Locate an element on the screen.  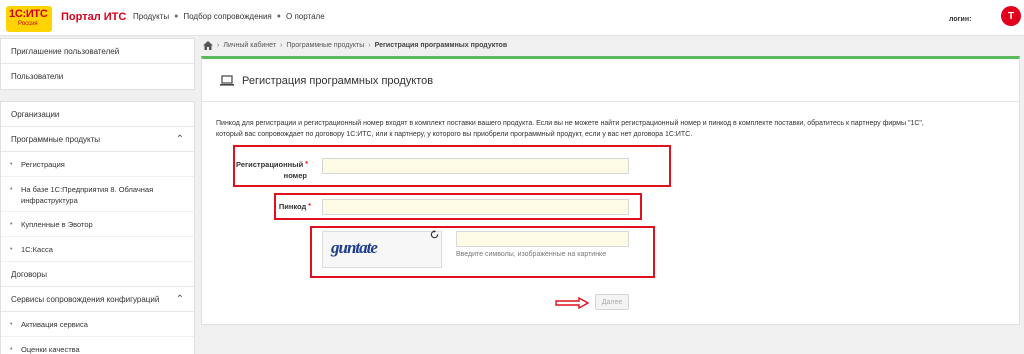
sidebar-subitem-evotor: Купленные в Эвотор is located at coordinates (97, 224).